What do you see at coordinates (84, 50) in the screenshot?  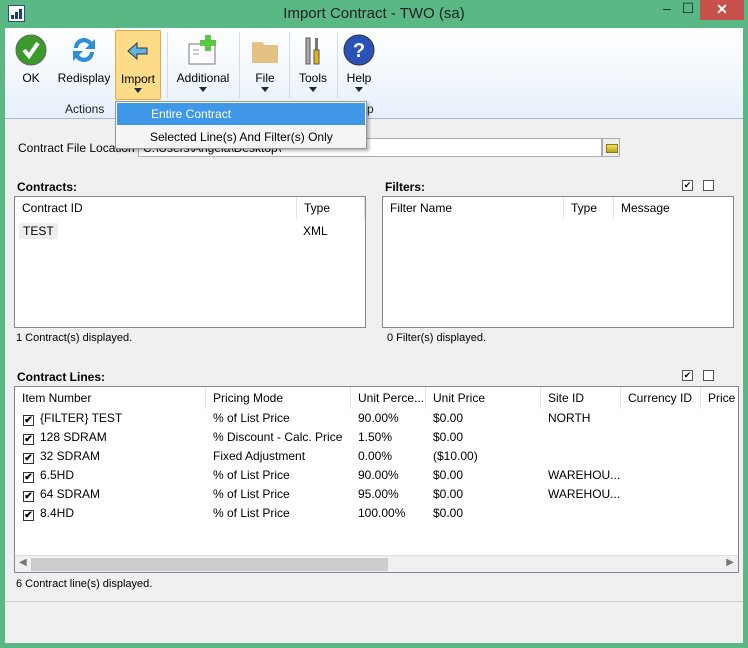 I see `refresh-icon` at bounding box center [84, 50].